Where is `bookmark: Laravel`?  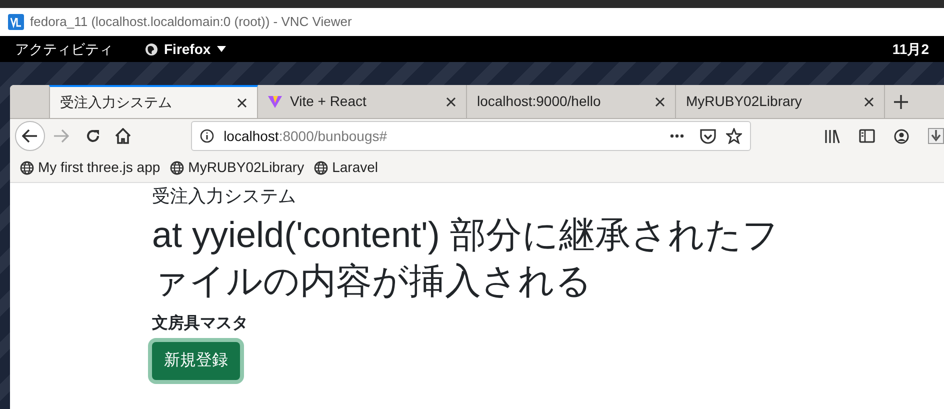
bookmark: Laravel is located at coordinates (346, 167).